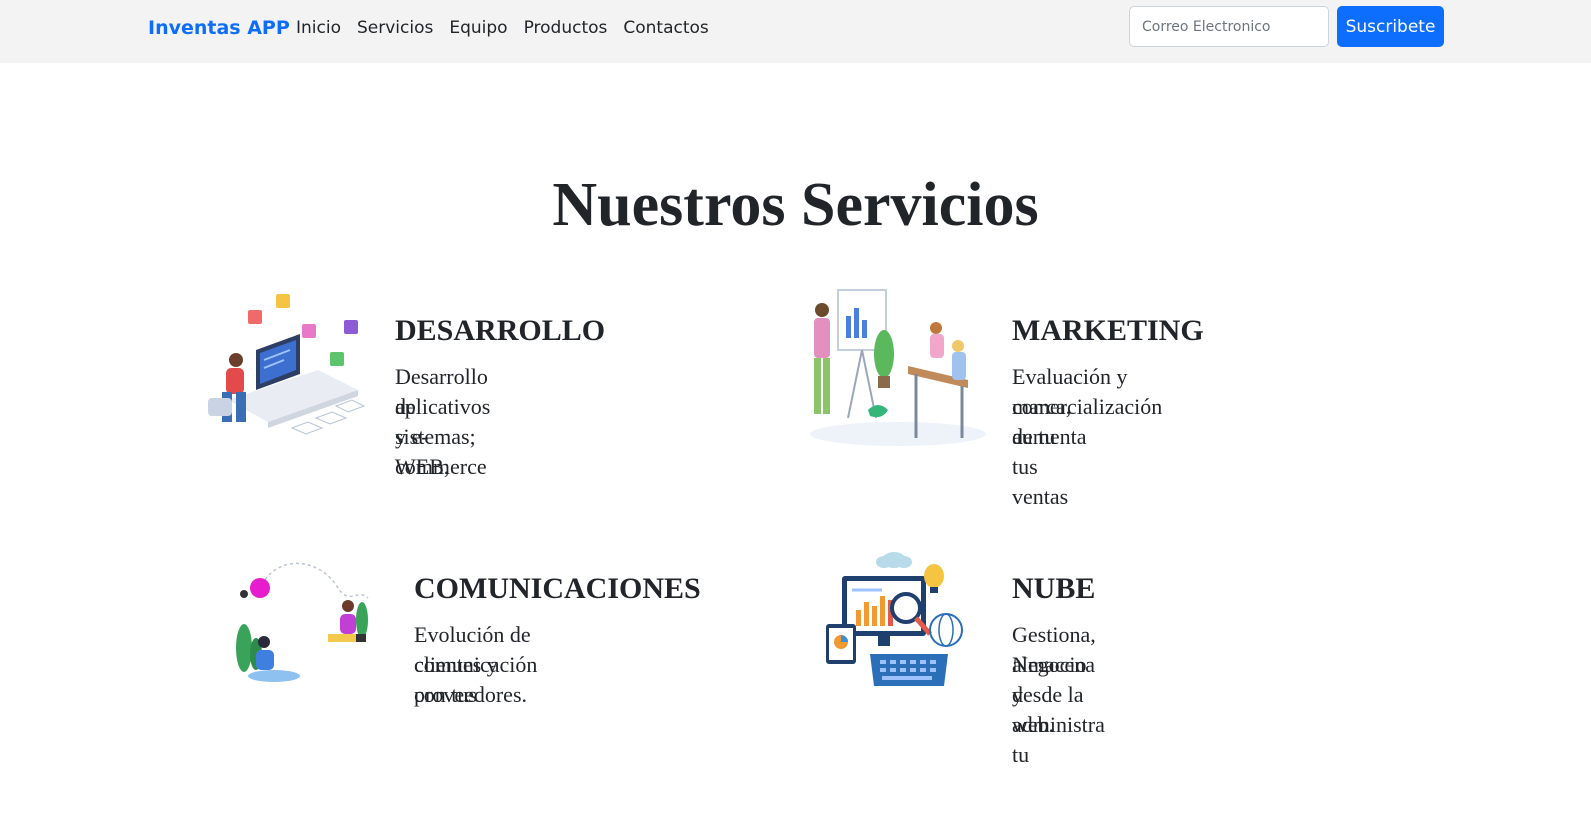 This screenshot has height=832, width=1591. Describe the element at coordinates (1108, 330) in the screenshot. I see `service-title-marketing: MARKETING` at that location.